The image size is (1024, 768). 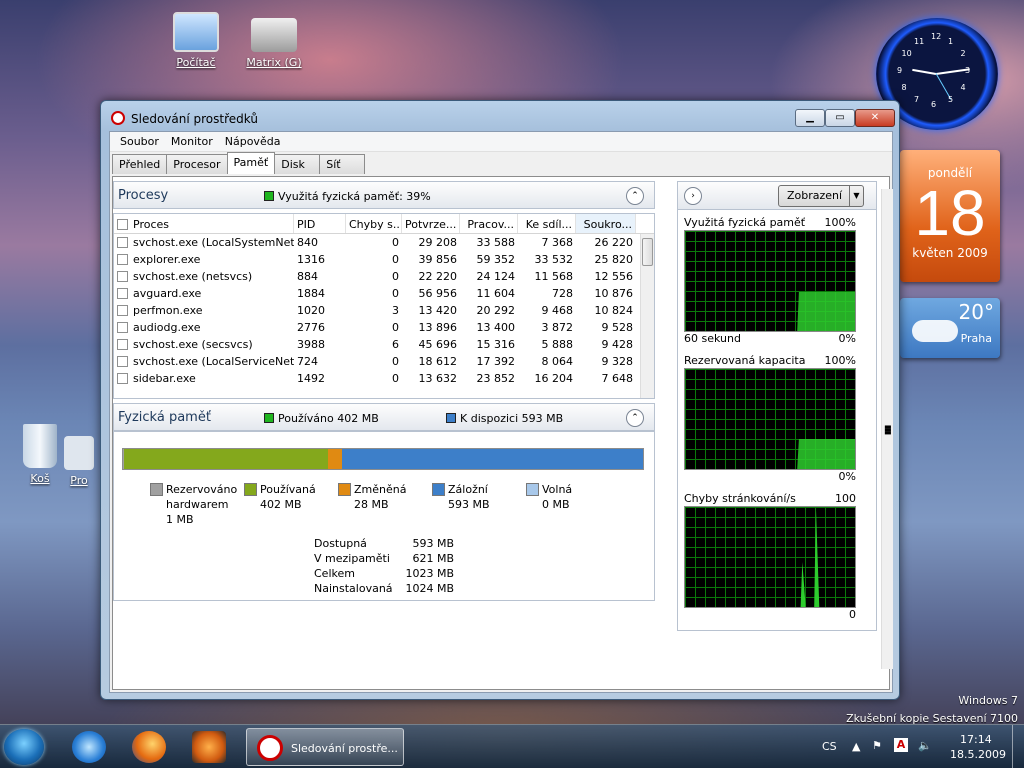 What do you see at coordinates (209, 747) in the screenshot?
I see `reason-icon` at bounding box center [209, 747].